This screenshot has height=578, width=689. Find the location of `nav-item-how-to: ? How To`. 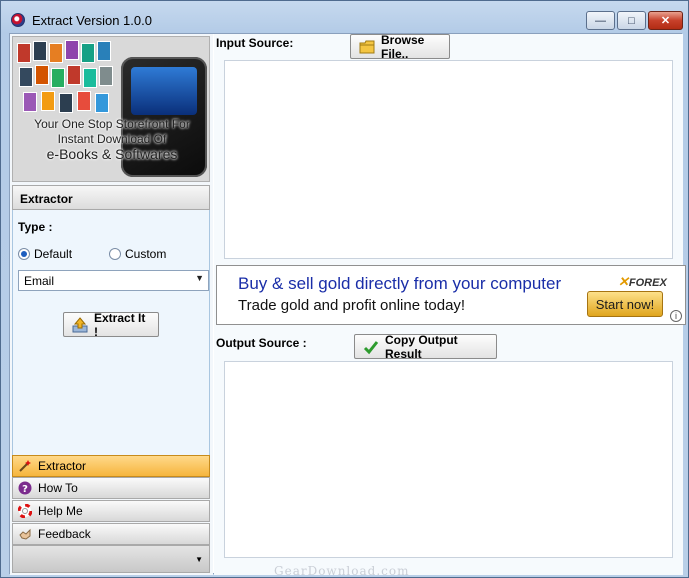

nav-item-how-to: ? How To is located at coordinates (111, 488).